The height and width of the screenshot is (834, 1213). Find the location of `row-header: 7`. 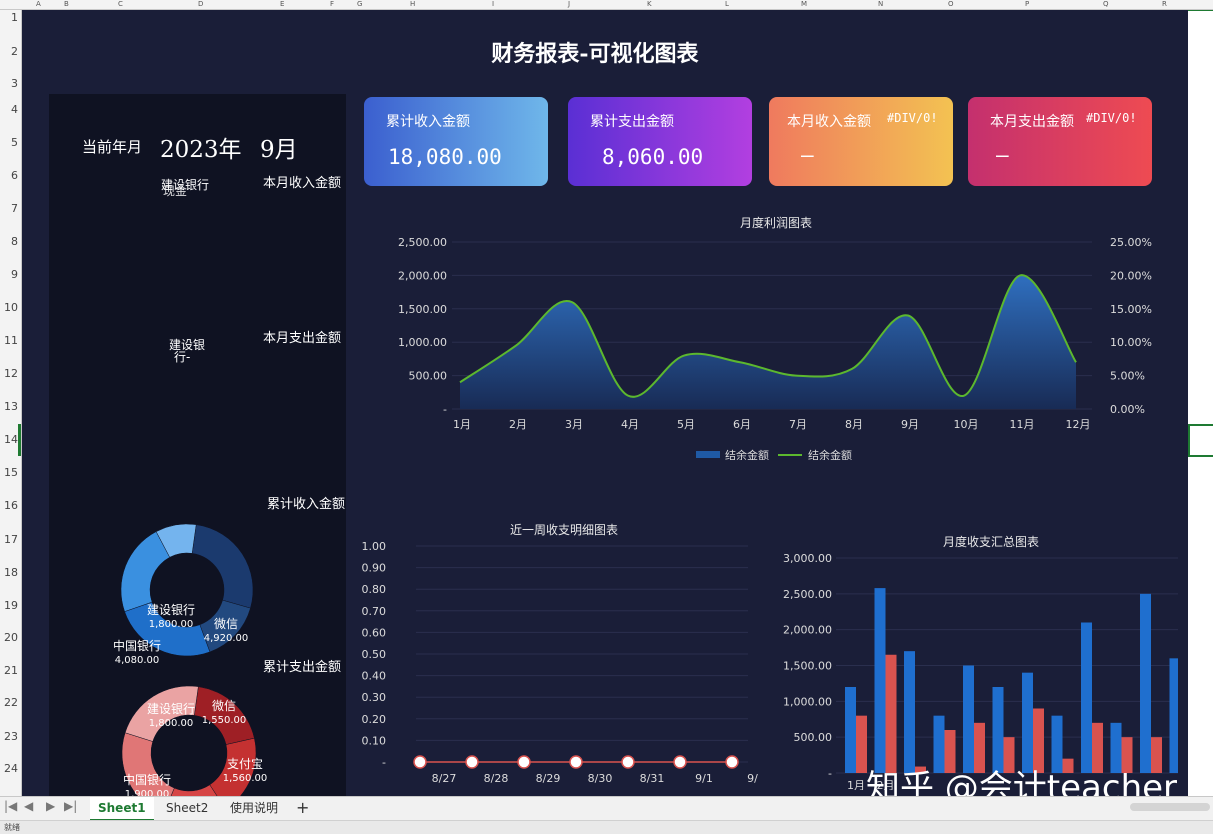

row-header: 7 is located at coordinates (9, 208).